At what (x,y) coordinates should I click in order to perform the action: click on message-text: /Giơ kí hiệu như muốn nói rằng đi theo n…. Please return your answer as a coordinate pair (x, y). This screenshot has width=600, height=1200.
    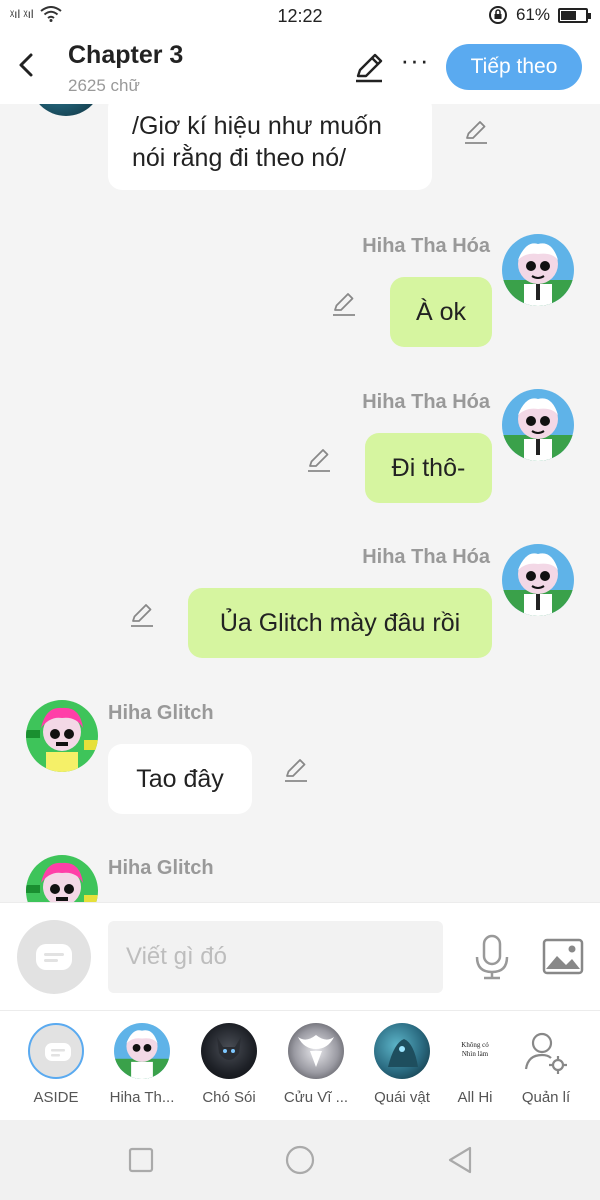
    Looking at the image, I should click on (257, 142).